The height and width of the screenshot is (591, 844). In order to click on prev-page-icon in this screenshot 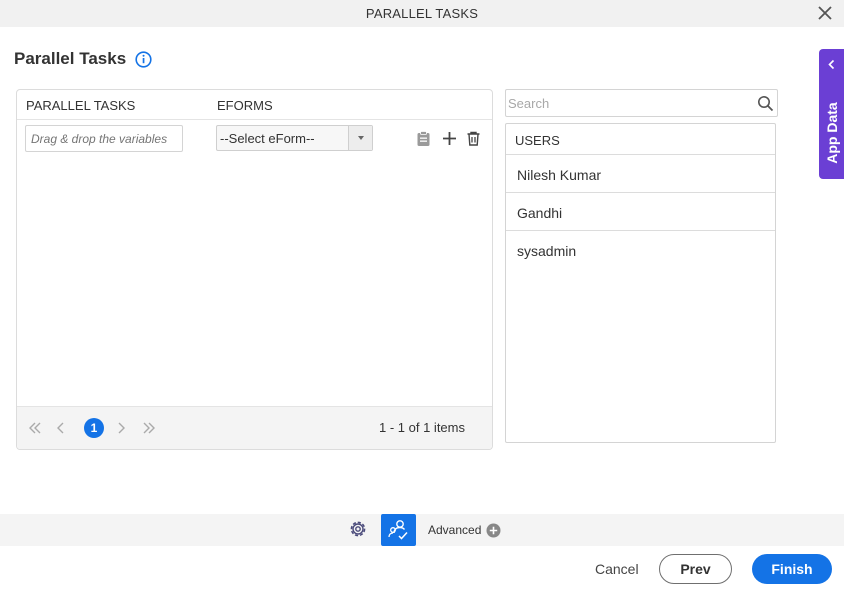, I will do `click(61, 428)`.